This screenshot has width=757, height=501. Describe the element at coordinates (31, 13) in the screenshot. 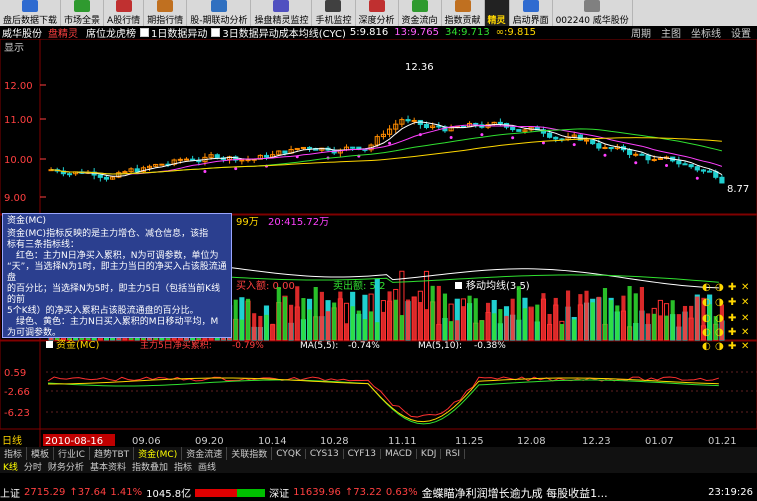

I see `toolbar-button-0: 盘后数据下载` at that location.